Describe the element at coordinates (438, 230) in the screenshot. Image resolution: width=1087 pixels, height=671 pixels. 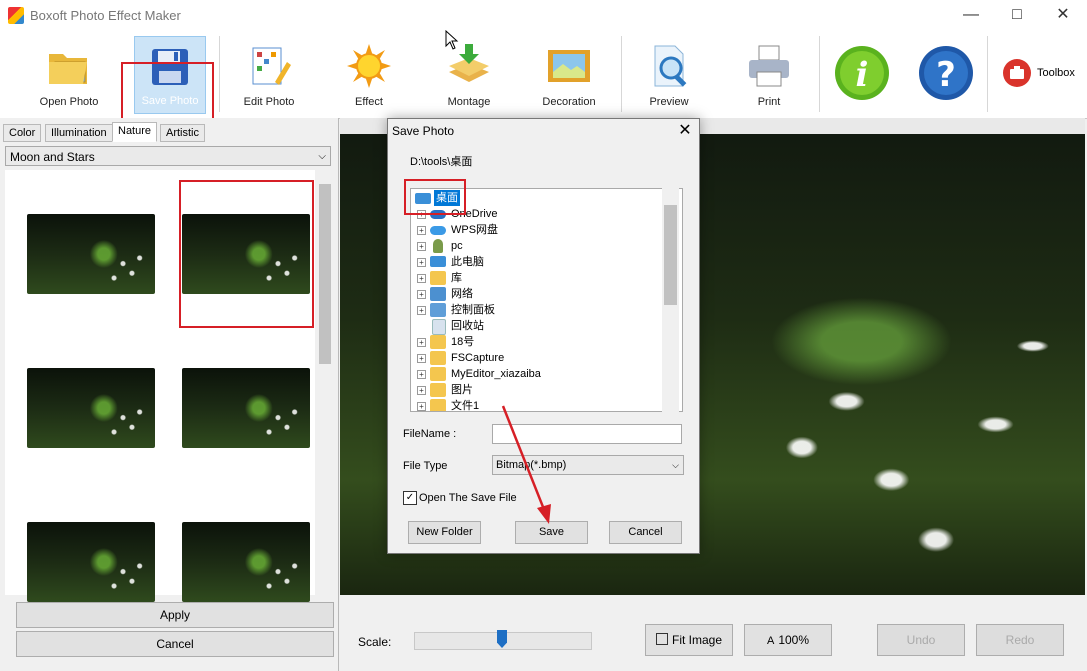
I see `cloud-icon` at that location.